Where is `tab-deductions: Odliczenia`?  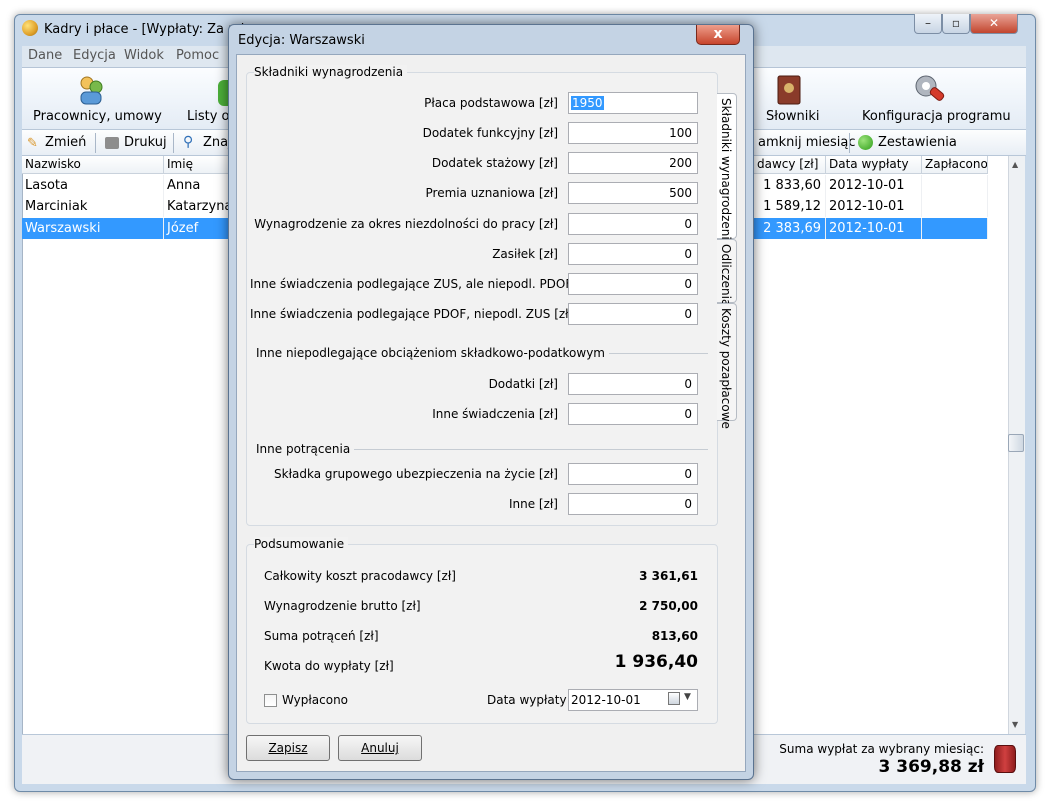
tab-deductions: Odliczenia is located at coordinates (727, 272).